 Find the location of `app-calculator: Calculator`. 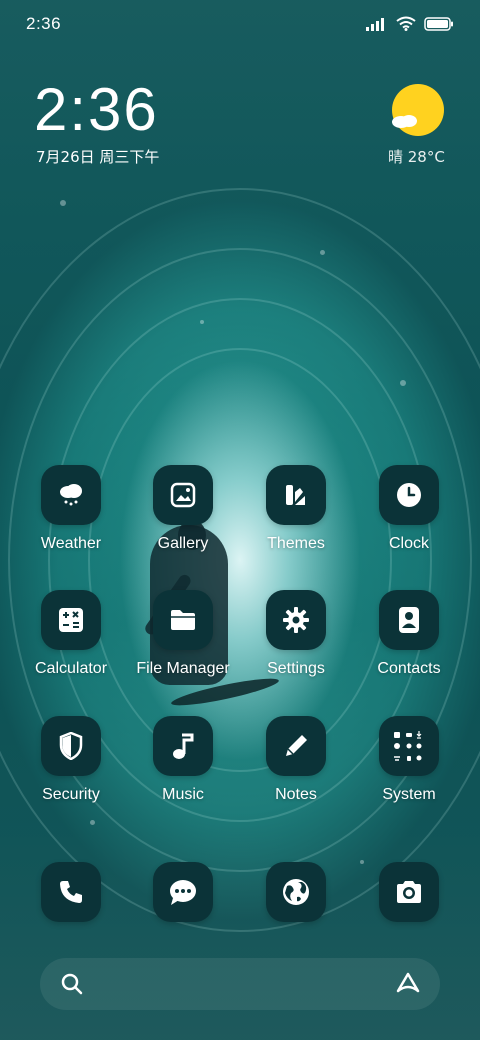

app-calculator: Calculator is located at coordinates (71, 634).